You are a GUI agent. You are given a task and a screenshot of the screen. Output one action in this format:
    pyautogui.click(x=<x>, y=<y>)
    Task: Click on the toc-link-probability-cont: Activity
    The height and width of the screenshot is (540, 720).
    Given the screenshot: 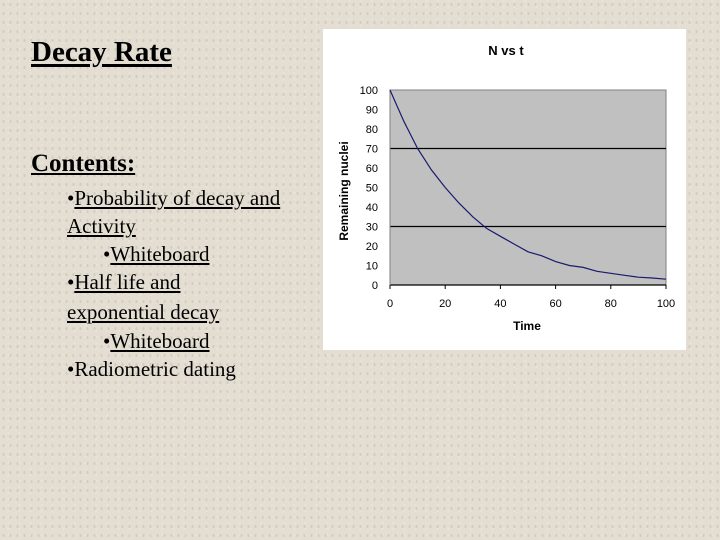 What is the action you would take?
    pyautogui.click(x=101, y=226)
    